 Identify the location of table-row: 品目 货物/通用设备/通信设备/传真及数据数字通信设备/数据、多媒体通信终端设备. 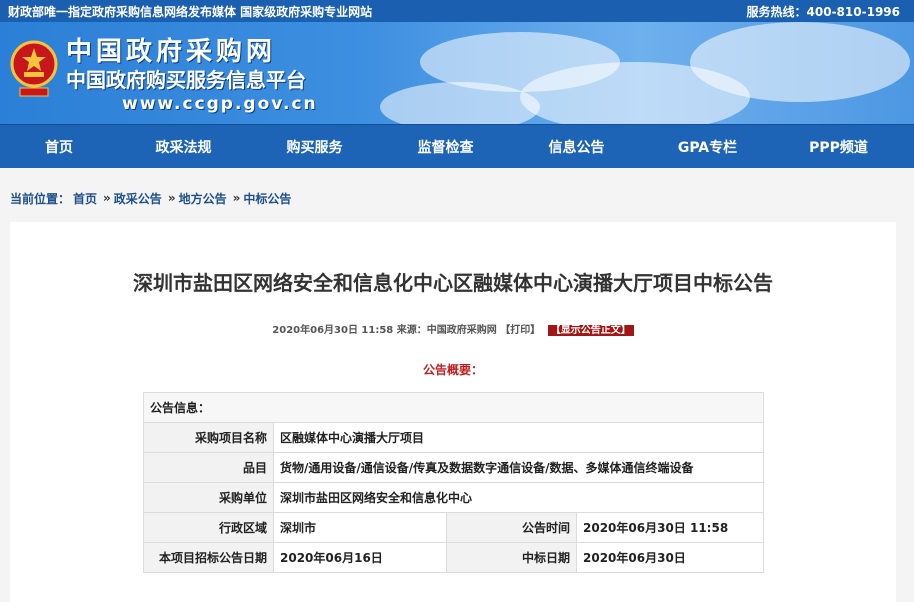
(453, 467).